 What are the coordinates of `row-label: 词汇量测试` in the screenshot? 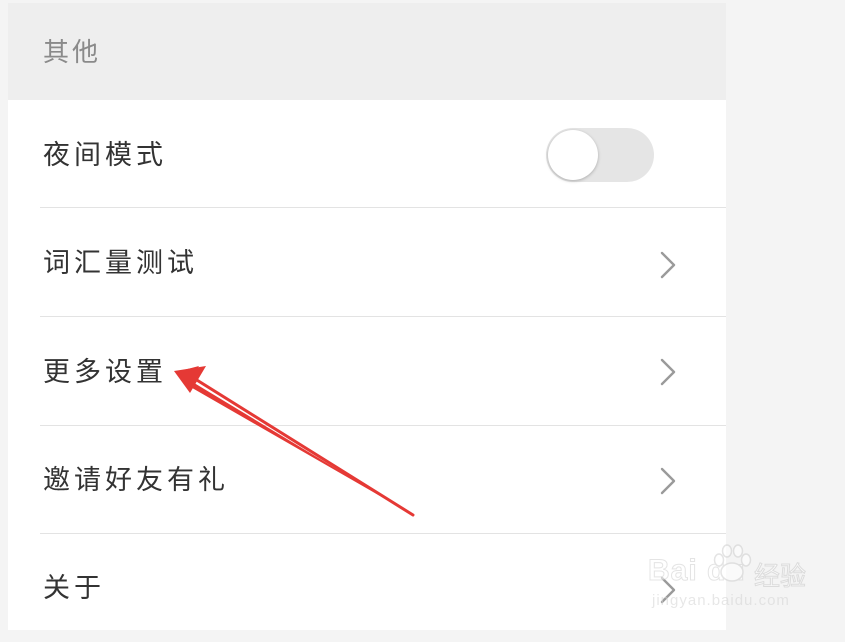 It's located at (120, 263).